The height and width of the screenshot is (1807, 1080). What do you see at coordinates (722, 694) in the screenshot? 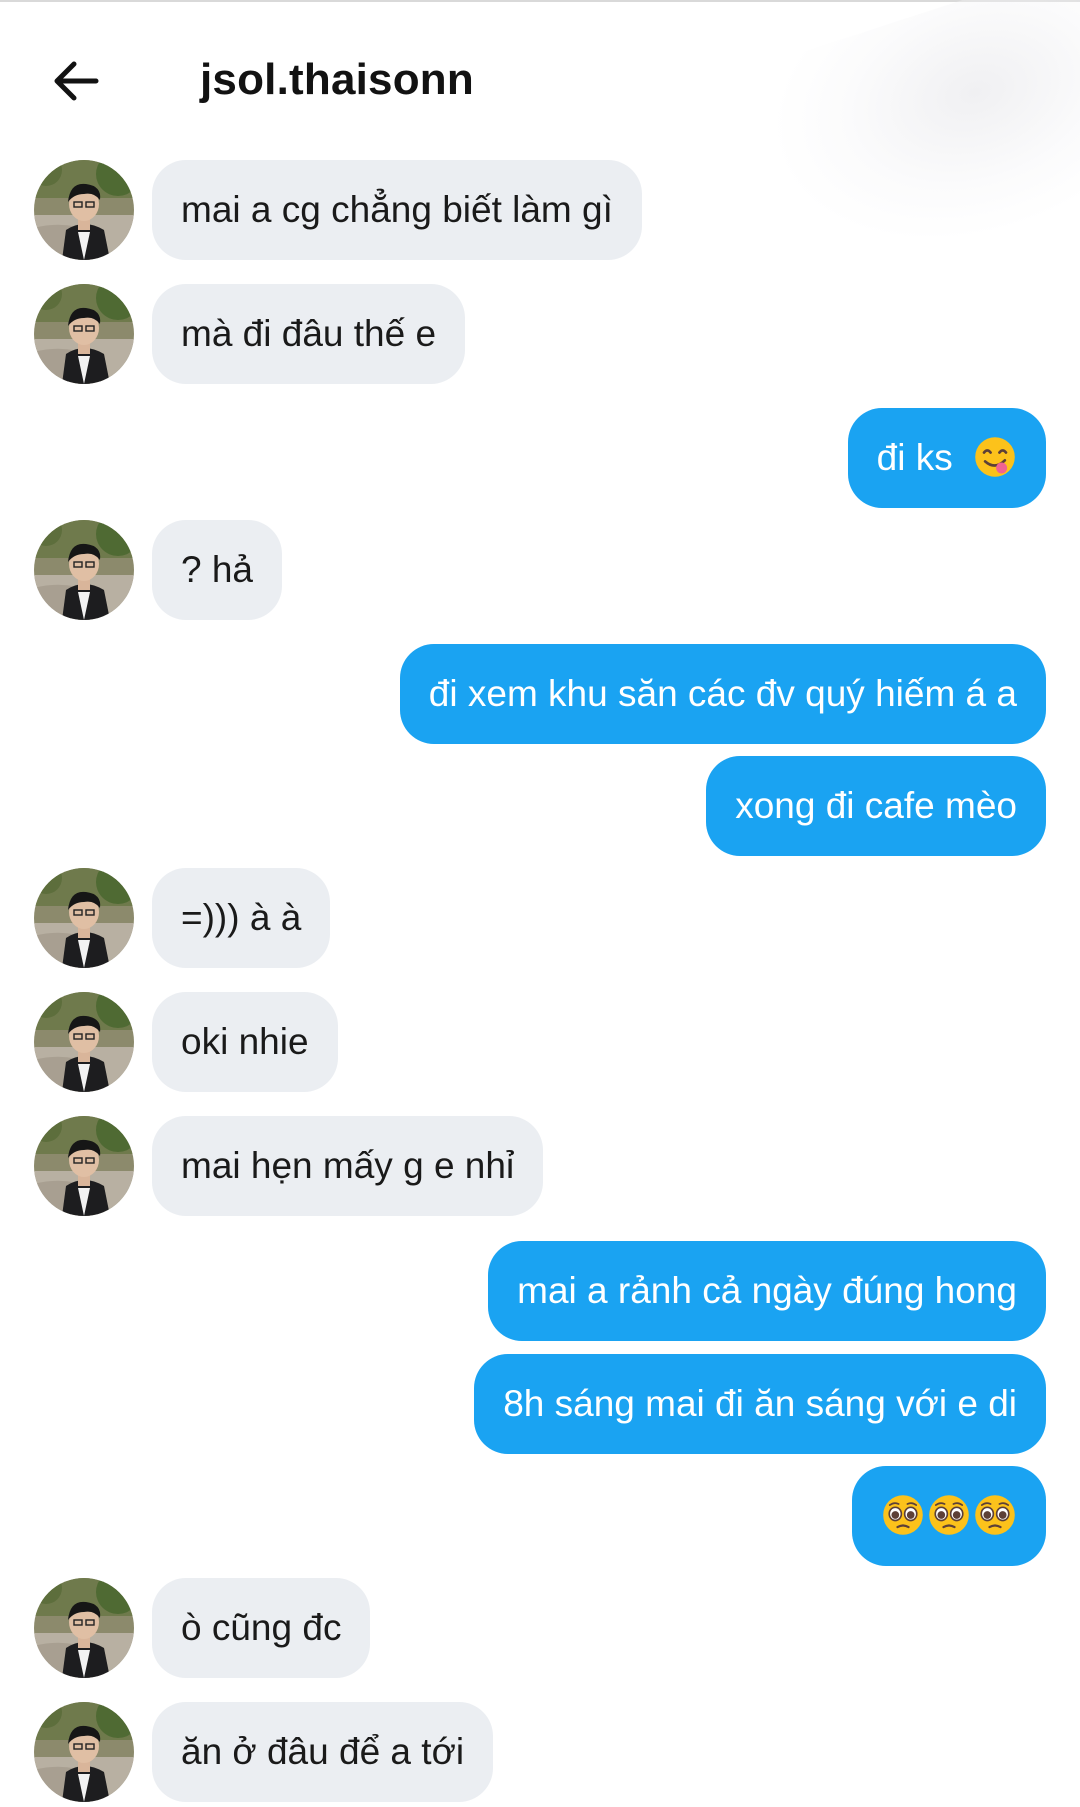
I see `message-bubble-outgoing: đi xem khu săn các đv quý hiếm á a` at bounding box center [722, 694].